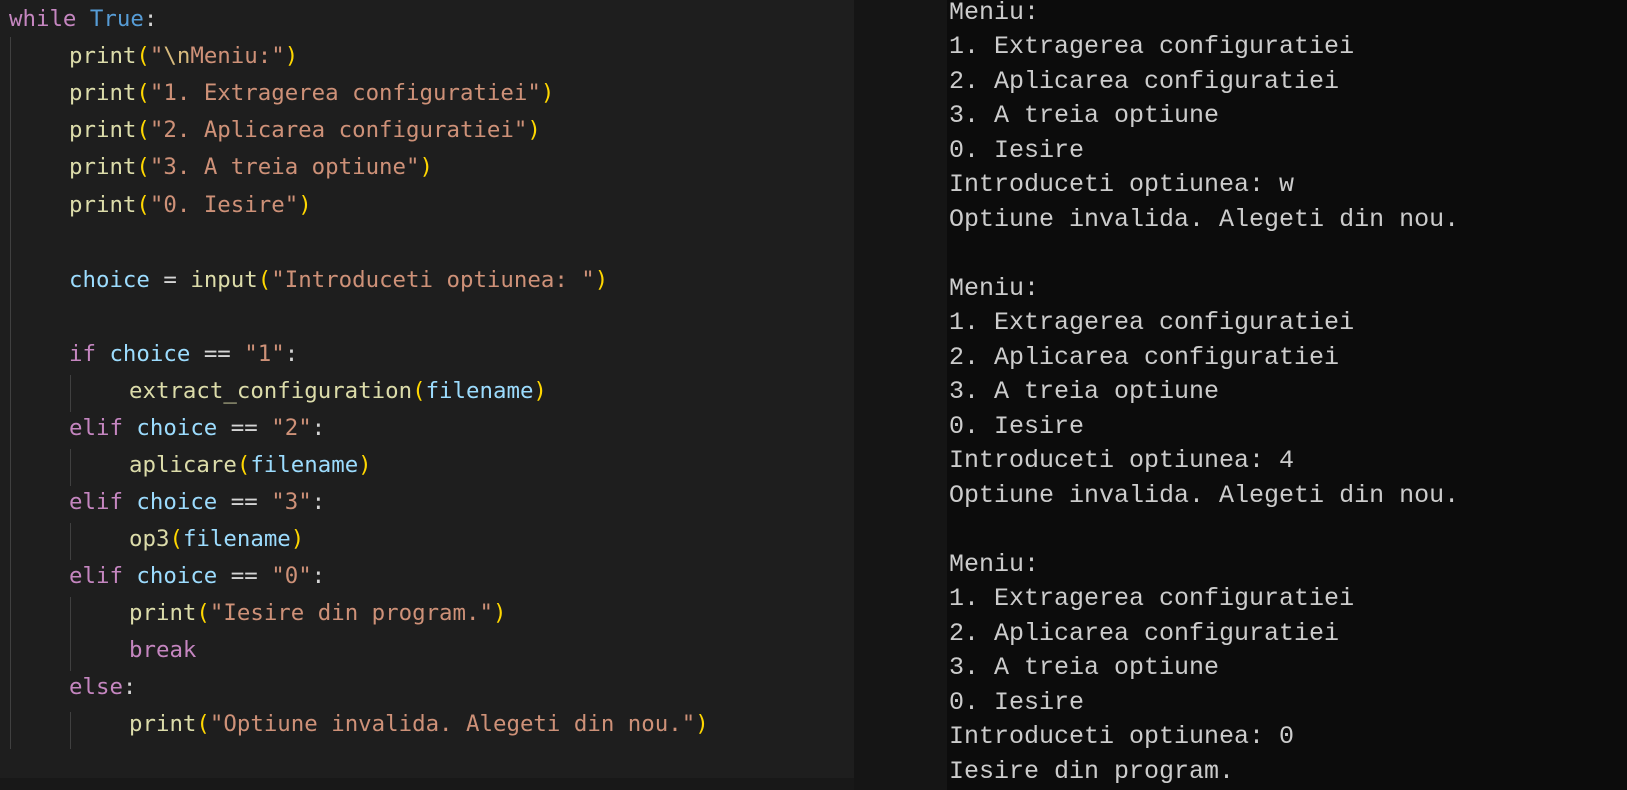 The width and height of the screenshot is (1627, 790). I want to click on code-line: print("0. Iesire"), so click(190, 205).